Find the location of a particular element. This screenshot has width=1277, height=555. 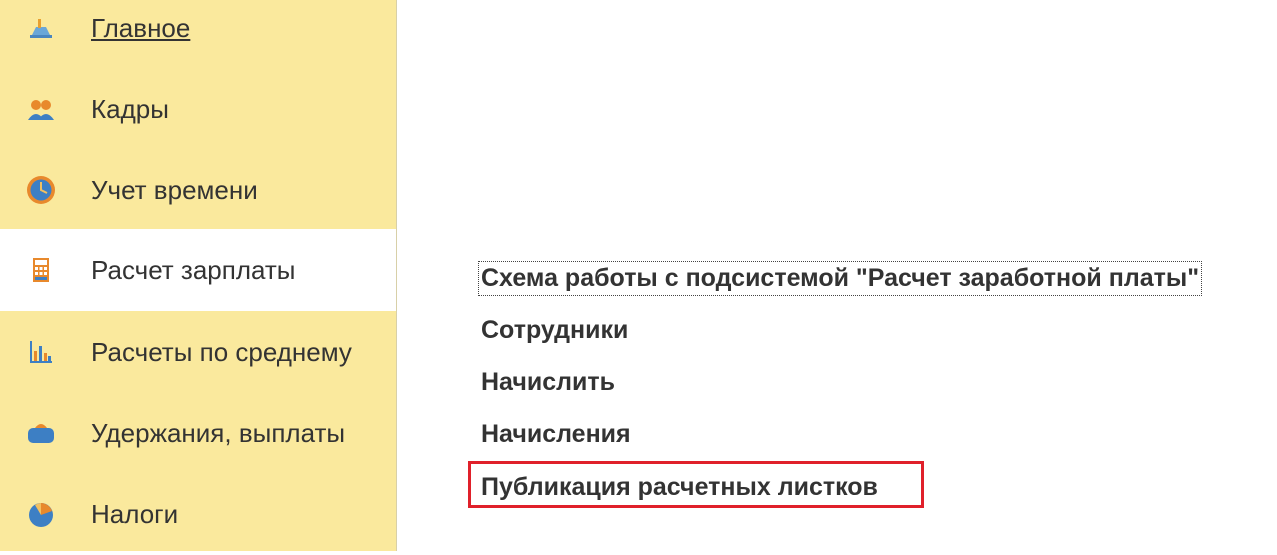

bar-chart-icon is located at coordinates (41, 352).